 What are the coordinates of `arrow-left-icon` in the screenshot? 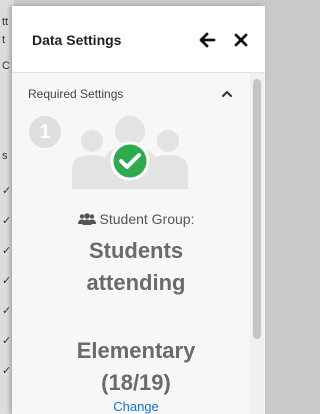 It's located at (207, 40).